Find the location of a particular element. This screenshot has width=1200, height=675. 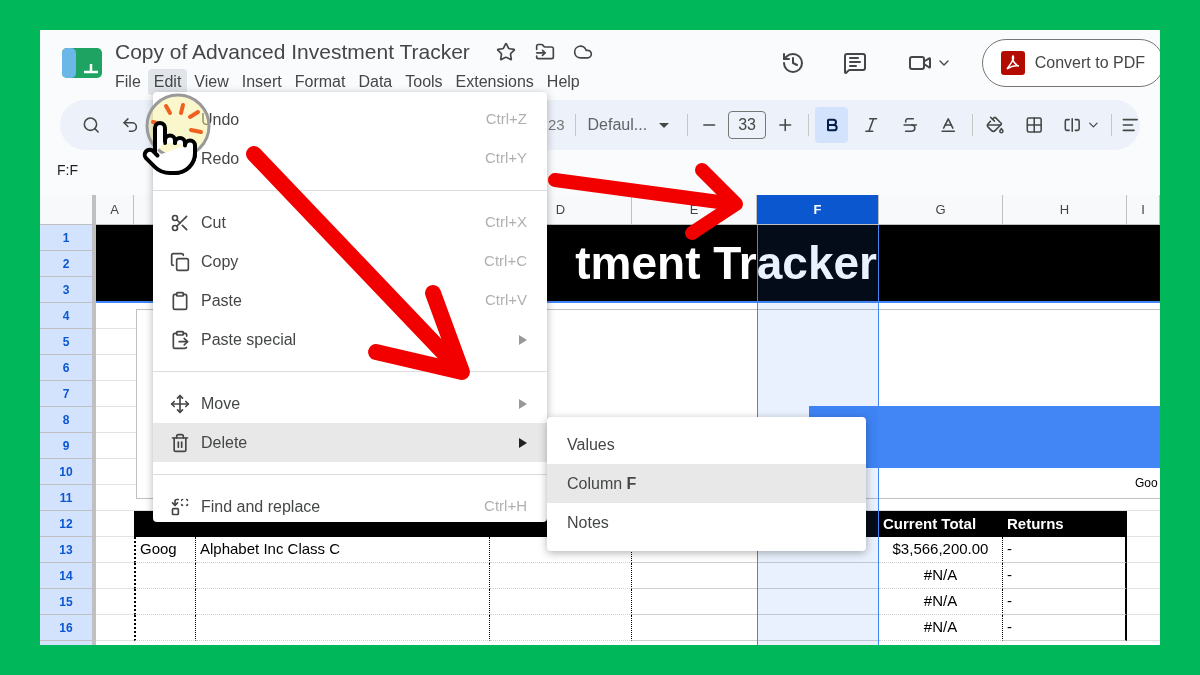

row-header: 10 is located at coordinates (68, 472).